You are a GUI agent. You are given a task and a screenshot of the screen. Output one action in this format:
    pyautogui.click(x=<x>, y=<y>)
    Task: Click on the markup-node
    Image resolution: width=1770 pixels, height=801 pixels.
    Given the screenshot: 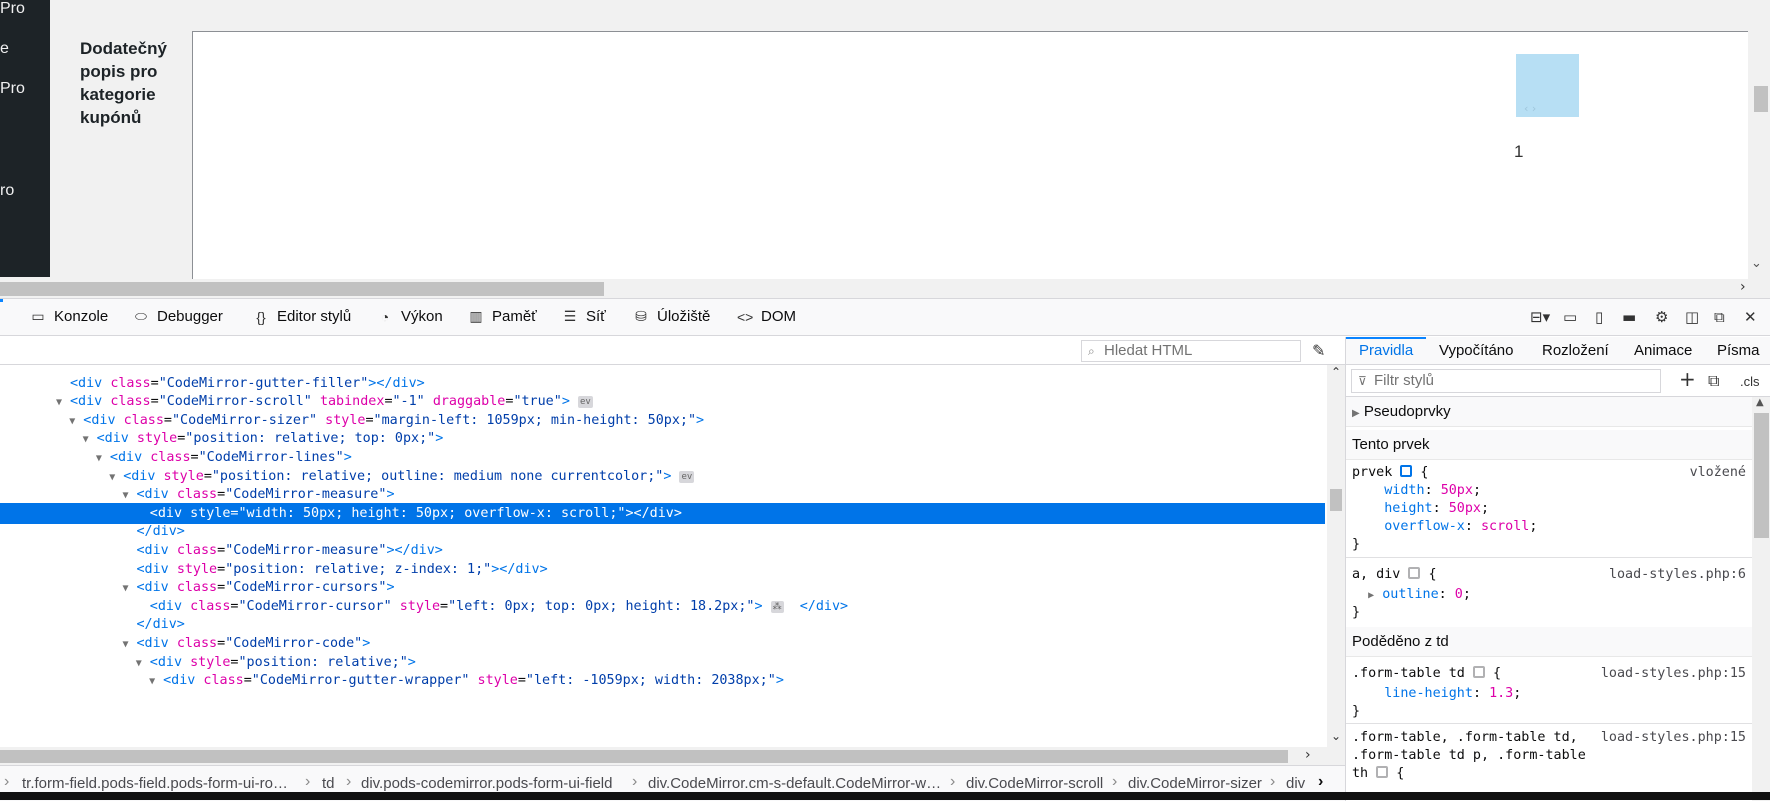 What is the action you would take?
    pyautogui.click(x=662, y=694)
    